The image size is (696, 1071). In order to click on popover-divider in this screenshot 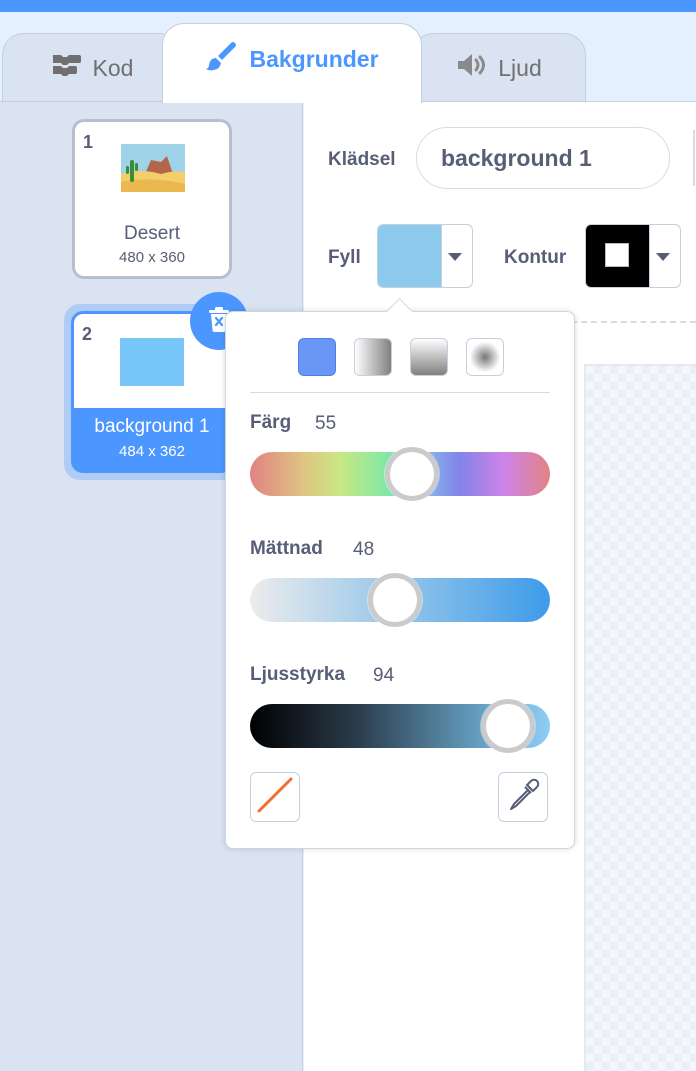, I will do `click(400, 392)`.